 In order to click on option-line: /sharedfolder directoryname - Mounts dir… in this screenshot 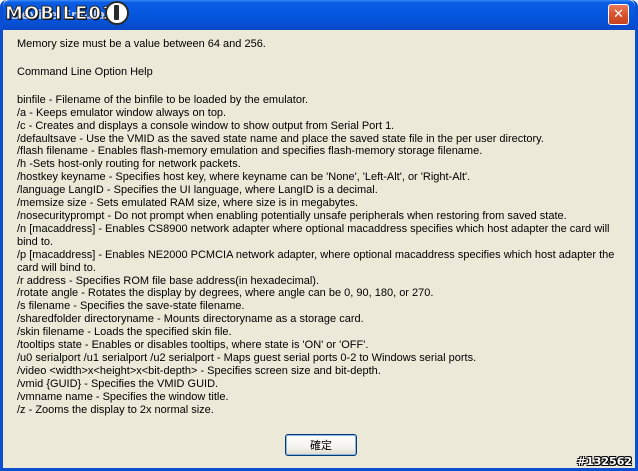, I will do `click(190, 319)`.